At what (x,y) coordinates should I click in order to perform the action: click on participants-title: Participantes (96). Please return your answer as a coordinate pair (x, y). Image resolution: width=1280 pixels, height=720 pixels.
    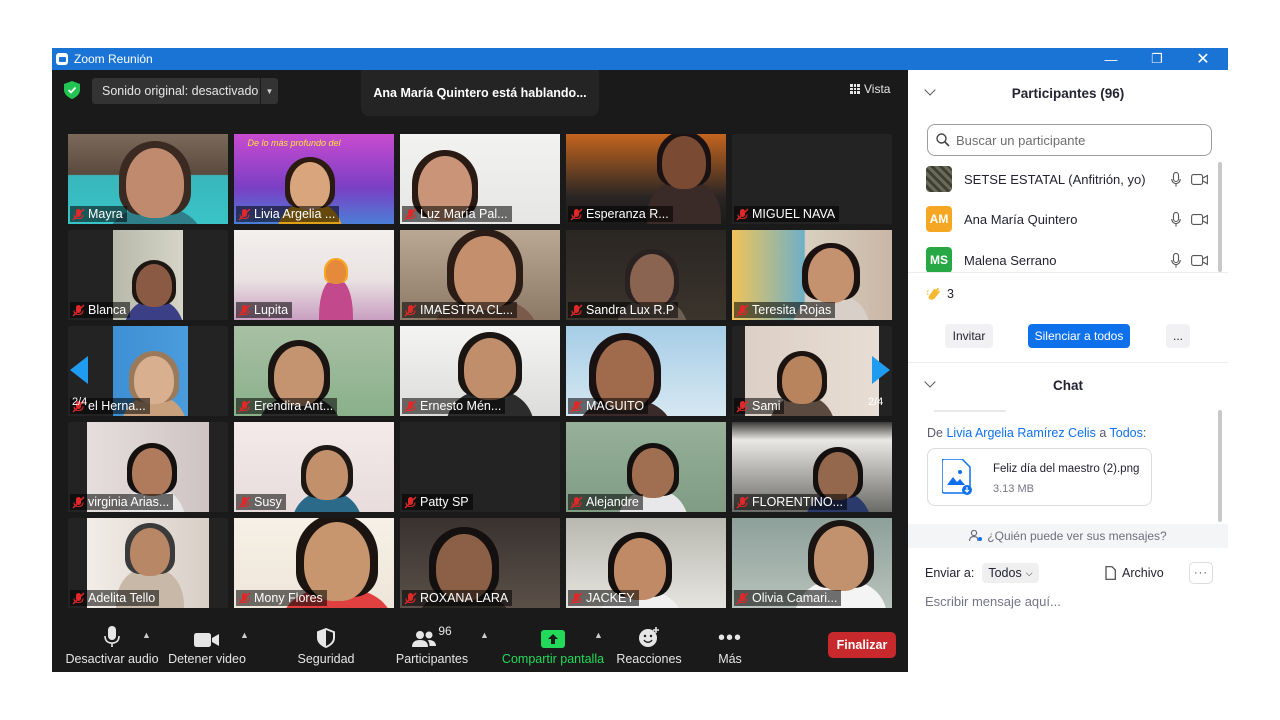
    Looking at the image, I should click on (1068, 93).